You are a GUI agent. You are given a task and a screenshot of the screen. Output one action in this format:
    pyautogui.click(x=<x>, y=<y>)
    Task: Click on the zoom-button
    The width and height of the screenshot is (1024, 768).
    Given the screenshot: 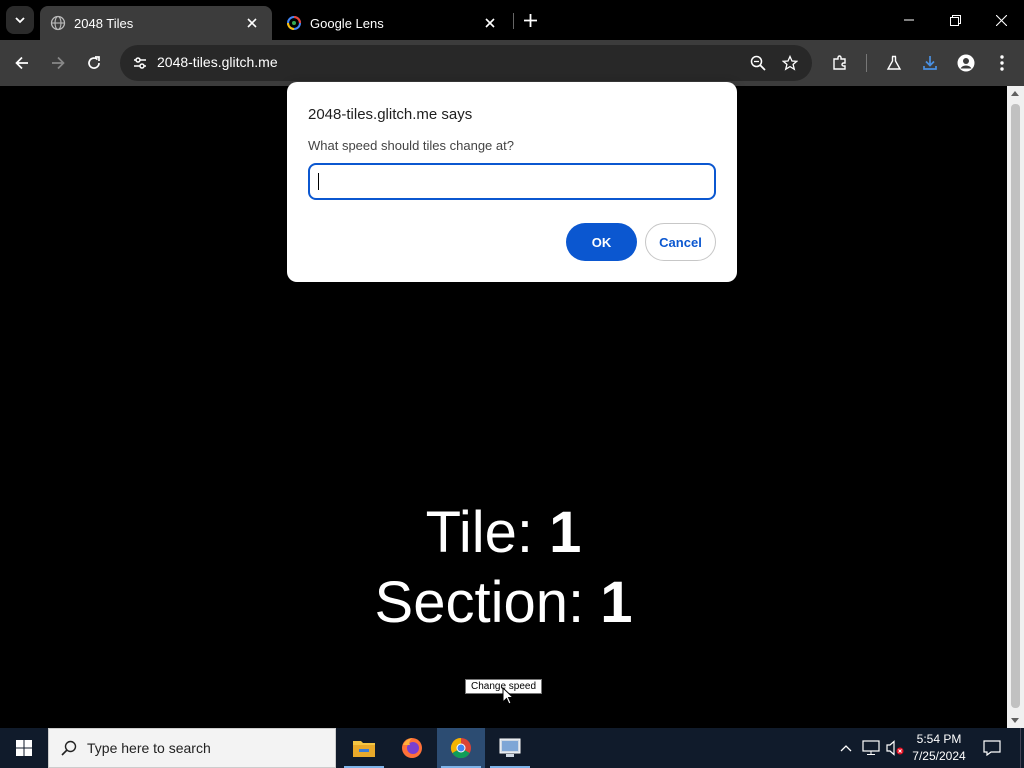 What is the action you would take?
    pyautogui.click(x=758, y=63)
    